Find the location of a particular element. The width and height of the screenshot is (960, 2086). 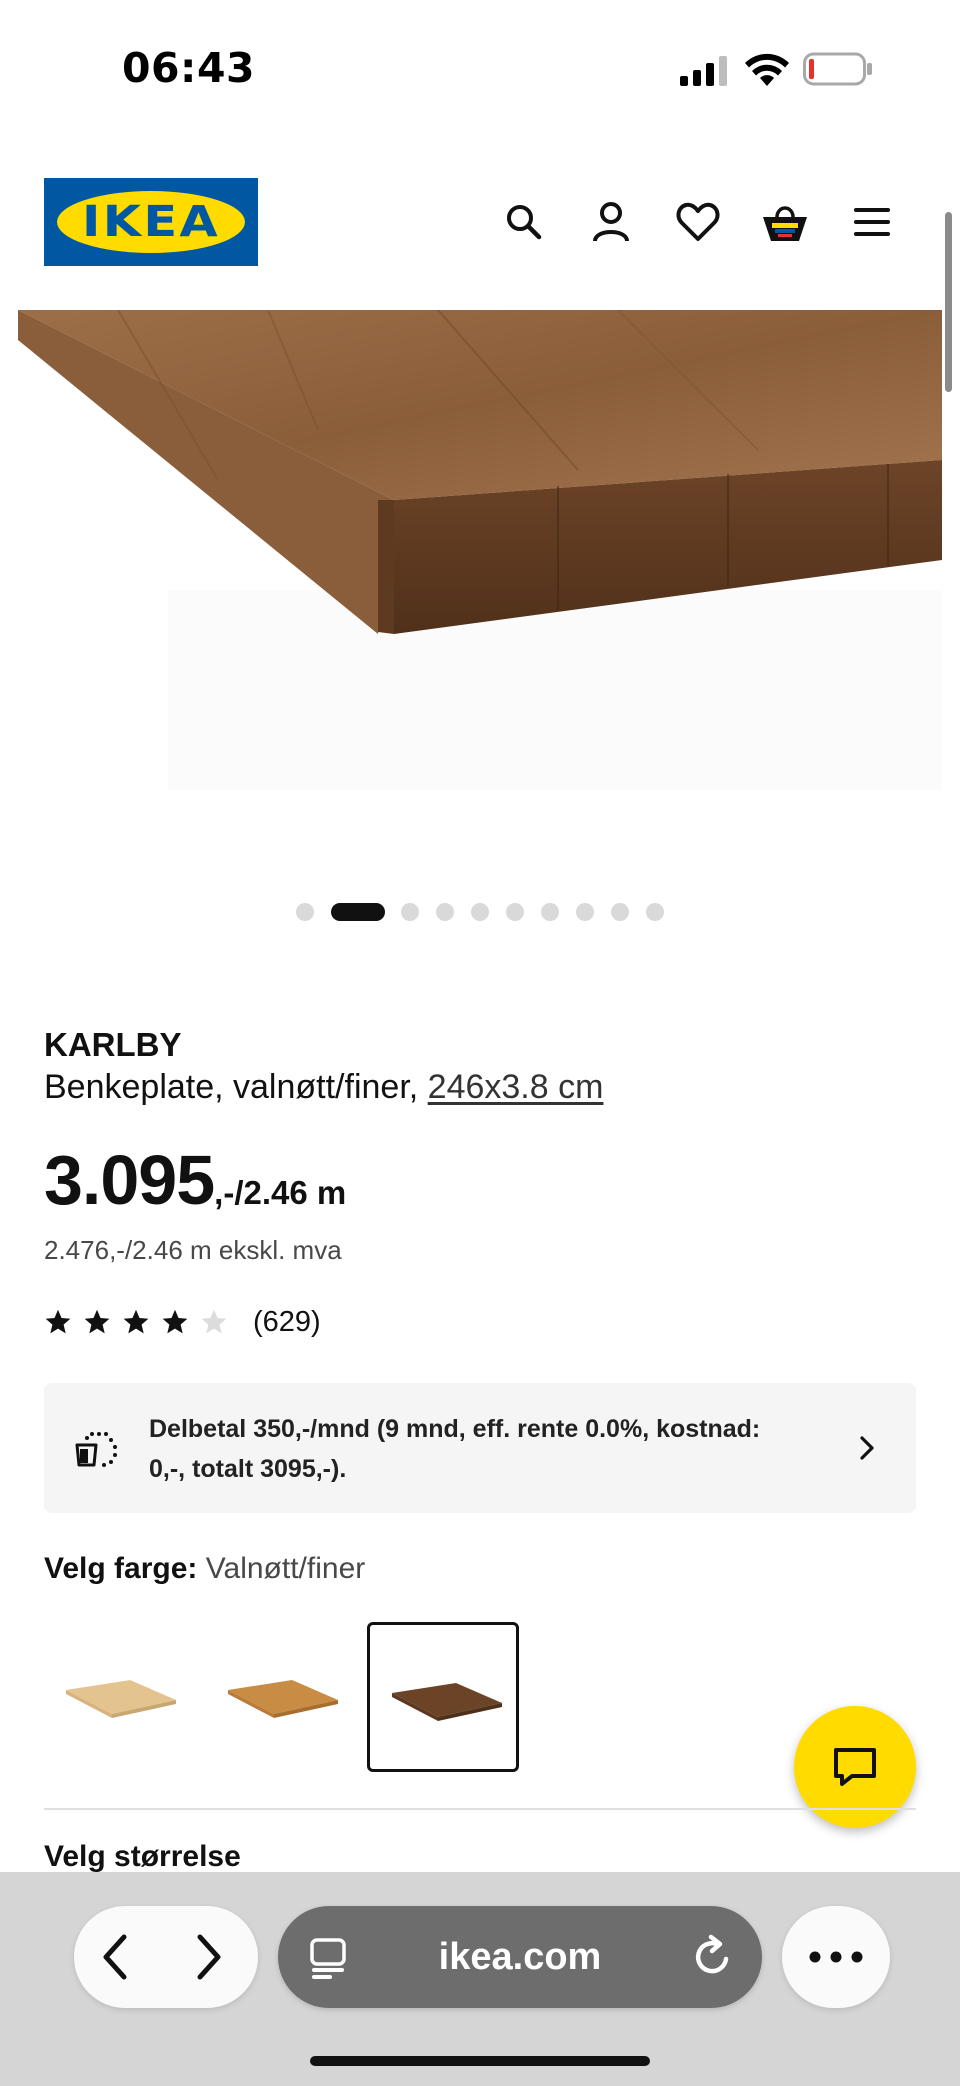

status-bar: 06:43 is located at coordinates (480, 70).